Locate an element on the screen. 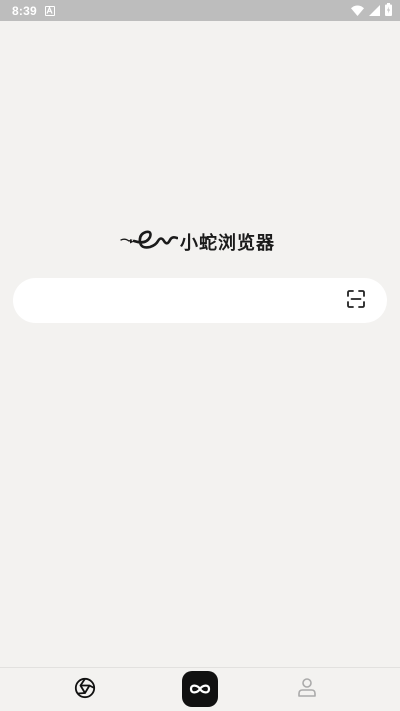  battery-icon is located at coordinates (388, 10).